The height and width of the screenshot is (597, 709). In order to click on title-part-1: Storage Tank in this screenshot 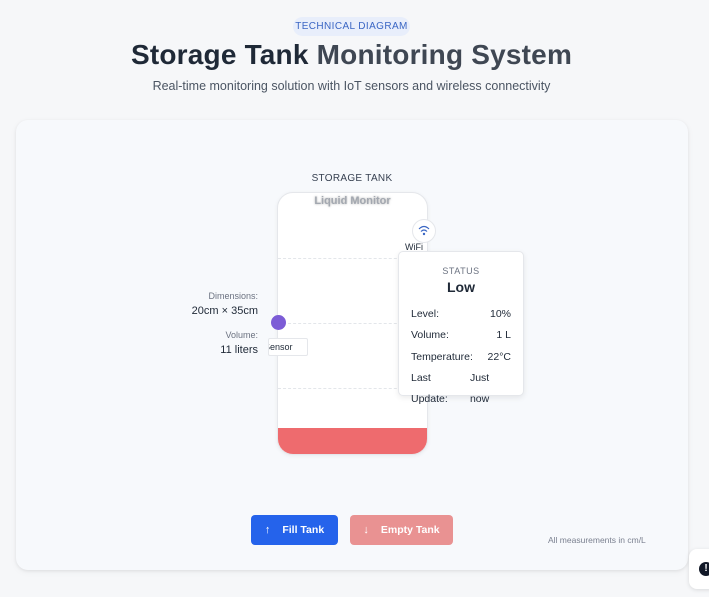, I will do `click(223, 54)`.